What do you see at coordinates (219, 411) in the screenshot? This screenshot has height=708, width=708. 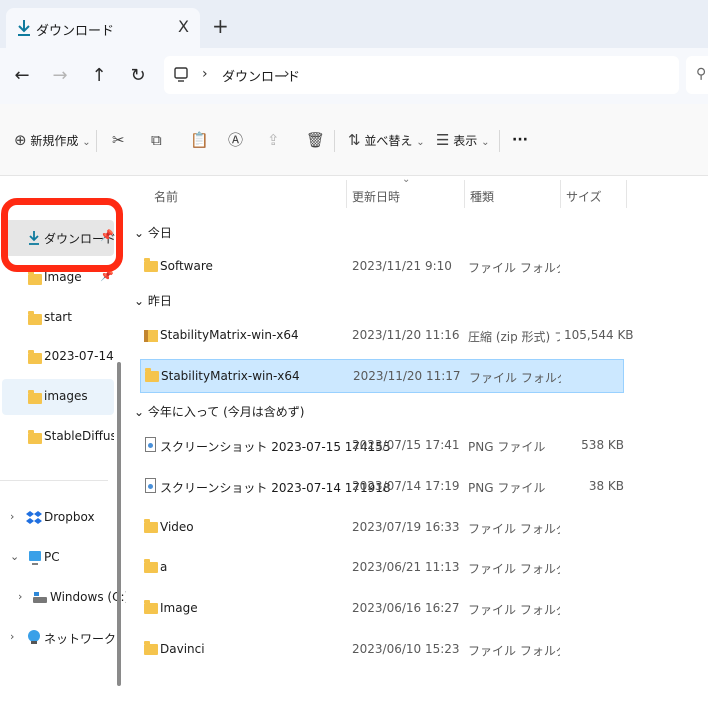 I see `group-header-this-year: ⌄ 今年に入って (今月は含めず)` at bounding box center [219, 411].